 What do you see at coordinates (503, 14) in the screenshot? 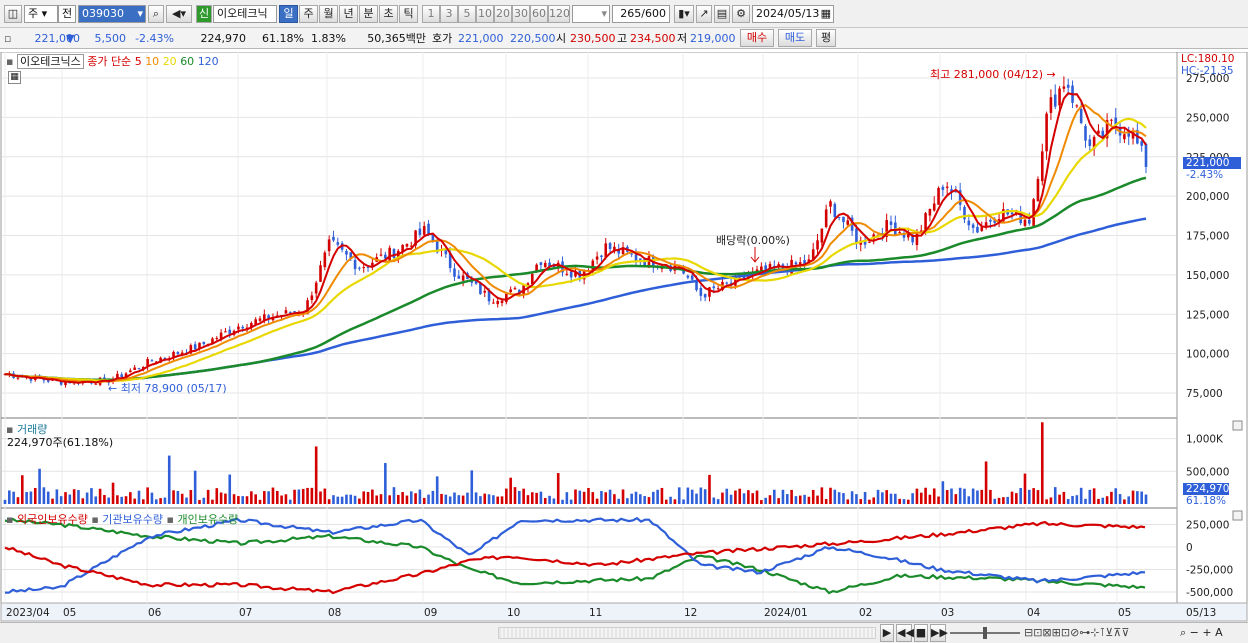
I see `interval-20: 20` at bounding box center [503, 14].